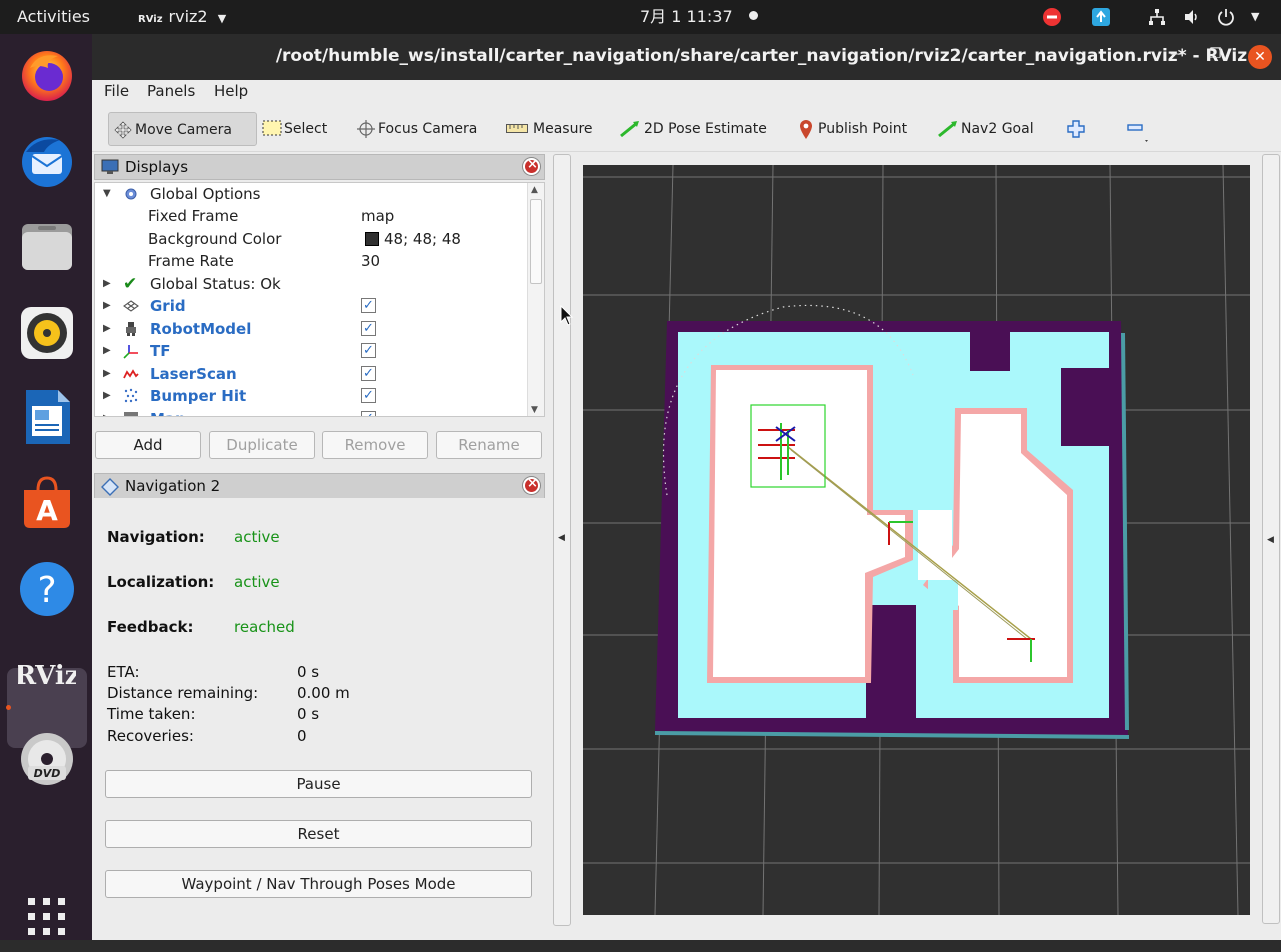 This screenshot has height=952, width=1281. Describe the element at coordinates (1101, 17) in the screenshot. I see `update-tray-icon` at that location.